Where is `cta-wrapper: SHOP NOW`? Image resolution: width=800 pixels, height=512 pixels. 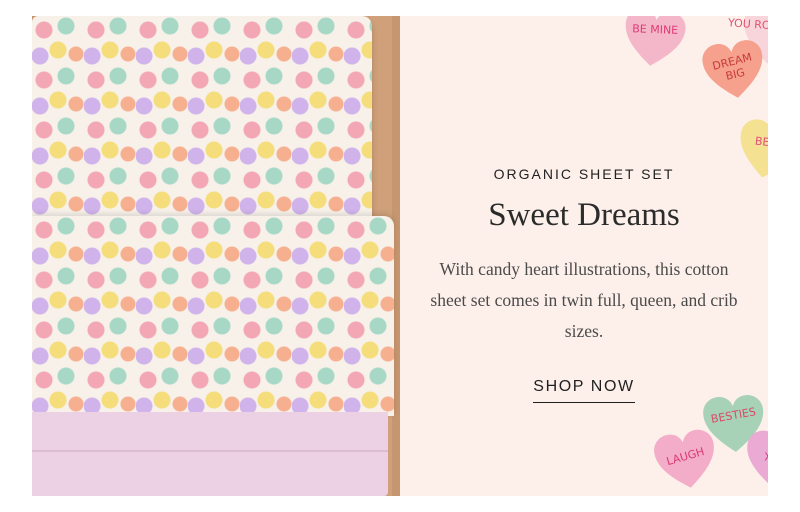
cta-wrapper: SHOP NOW is located at coordinates (584, 390).